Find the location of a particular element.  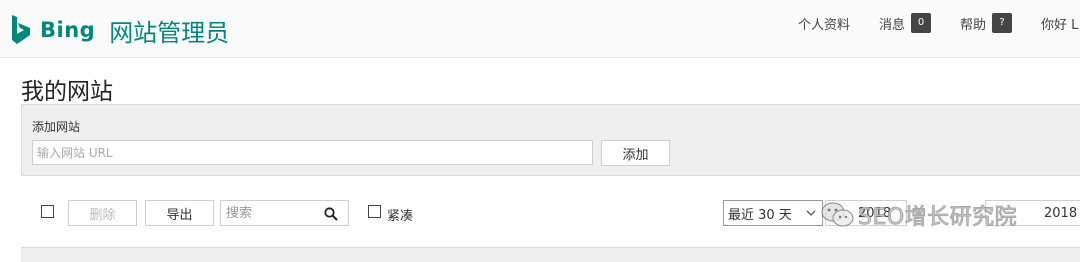

search-input is located at coordinates (271, 213).